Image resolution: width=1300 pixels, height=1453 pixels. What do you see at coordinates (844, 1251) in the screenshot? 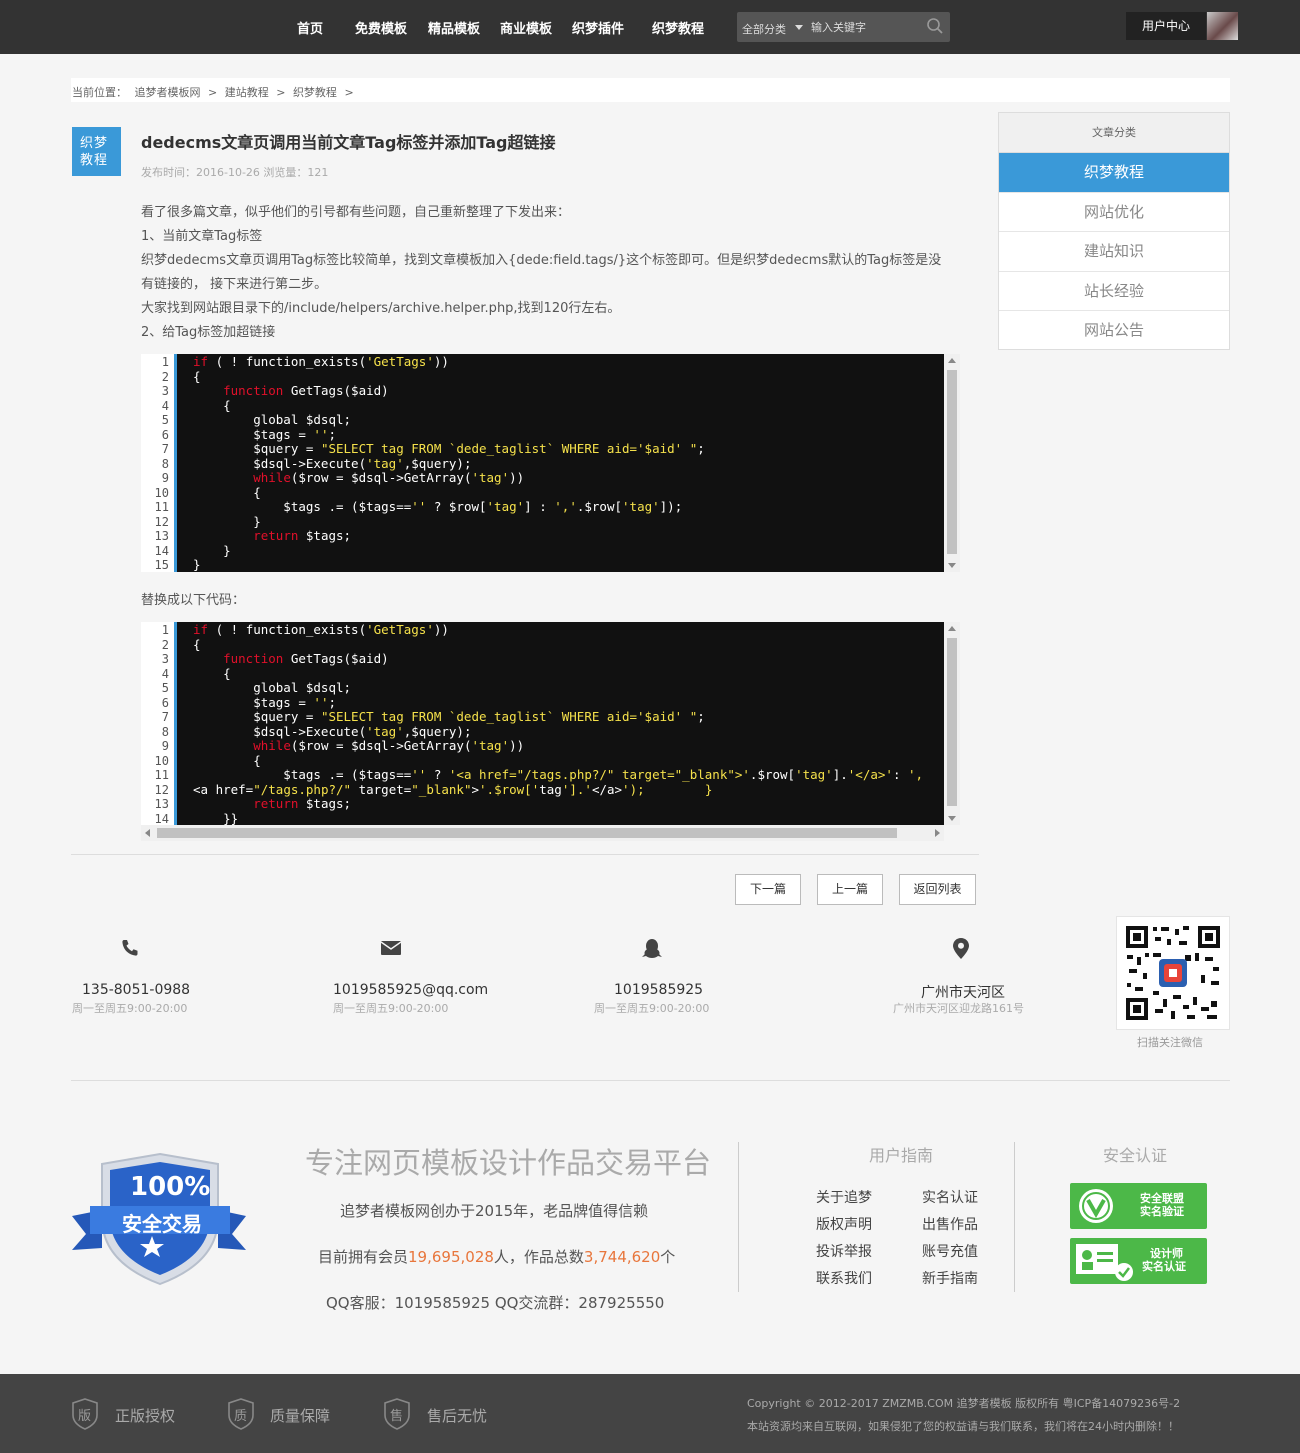
I see `link-report: 投诉举报` at bounding box center [844, 1251].